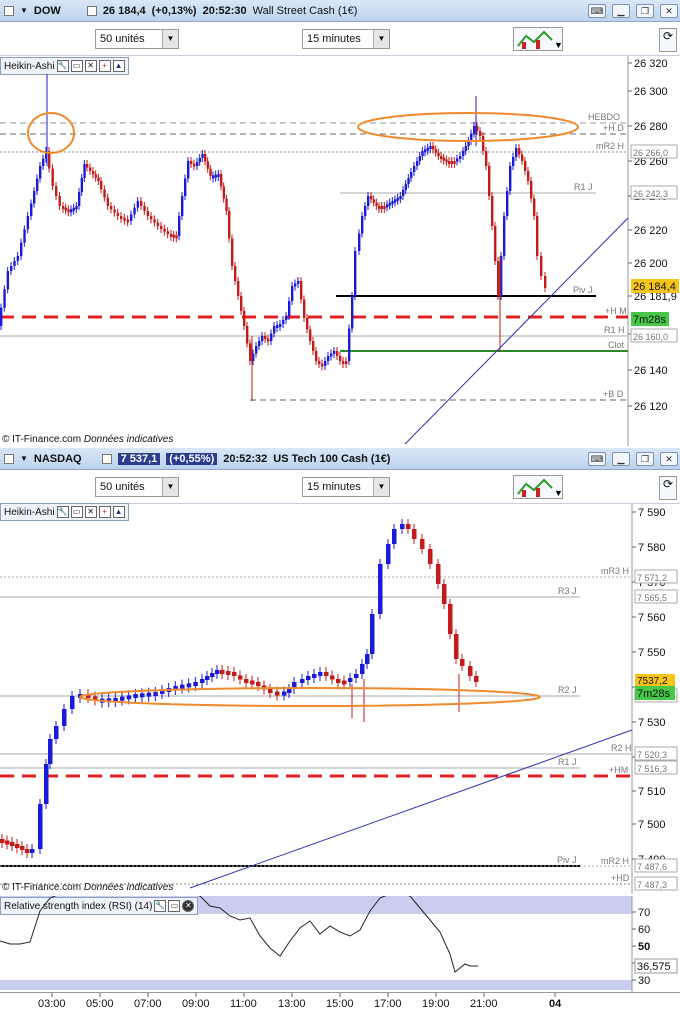 The width and height of the screenshot is (680, 1014). What do you see at coordinates (9, 458) in the screenshot?
I see `panel2-checkbox` at bounding box center [9, 458].